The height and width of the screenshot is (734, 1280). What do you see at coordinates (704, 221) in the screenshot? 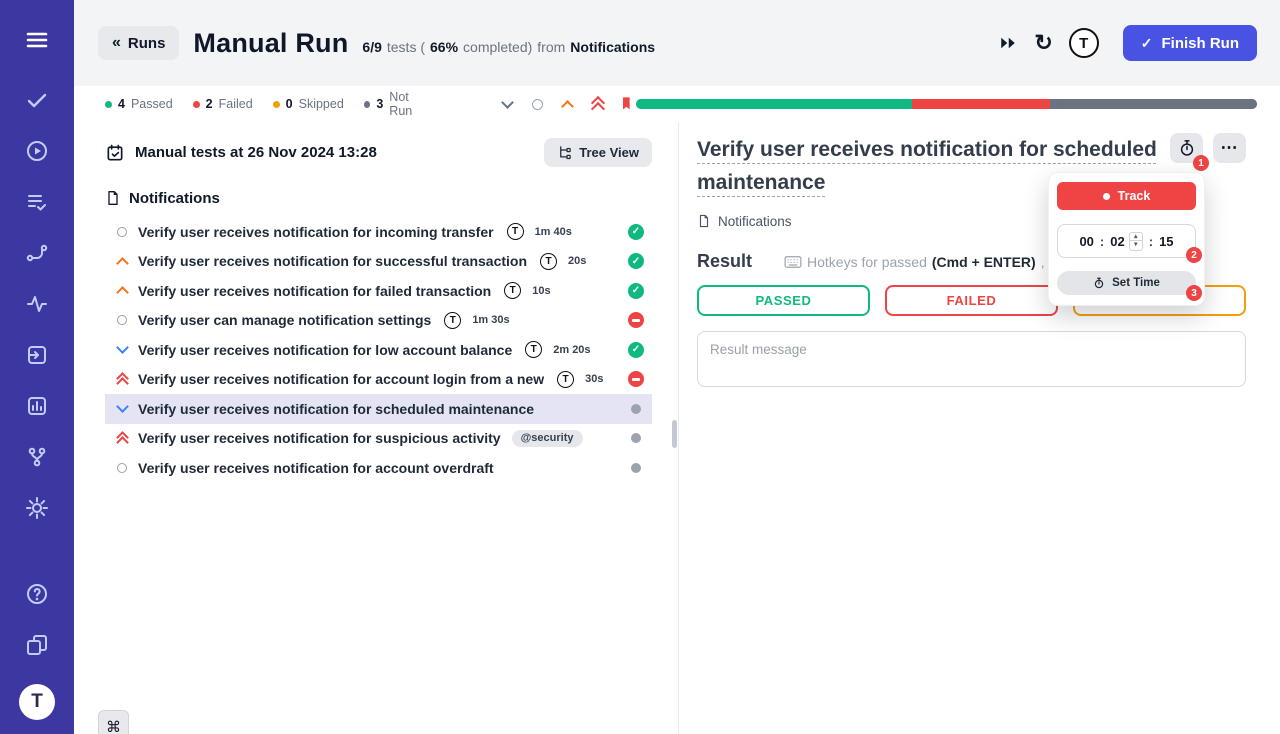
I see `file-icon` at bounding box center [704, 221].